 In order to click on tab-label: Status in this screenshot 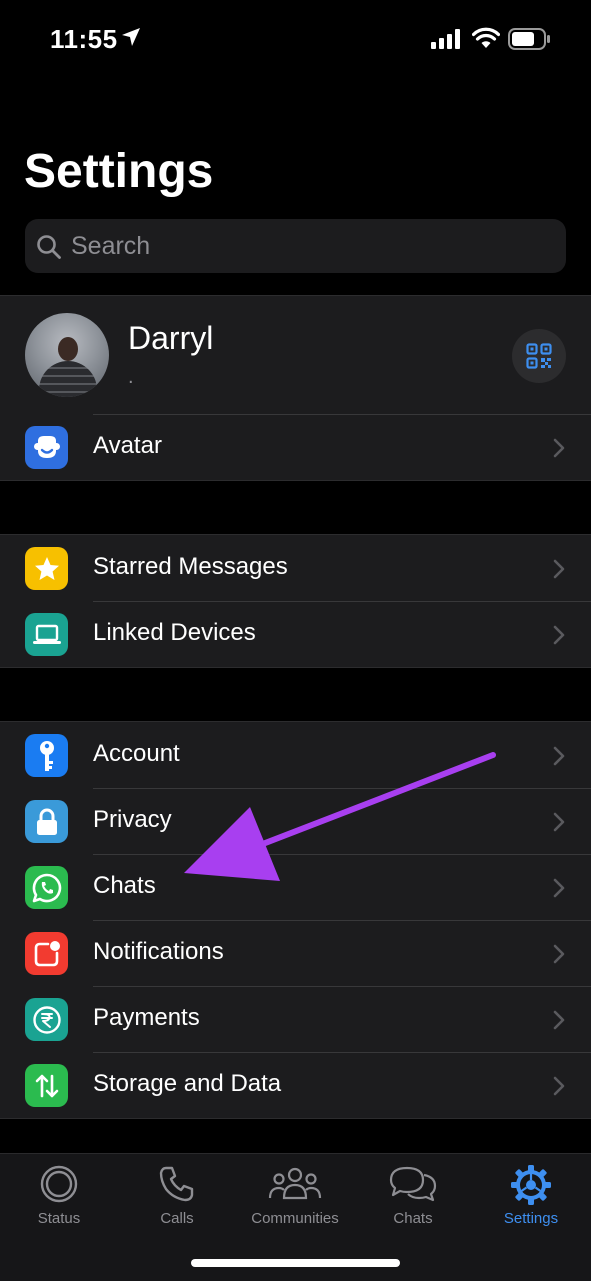, I will do `click(59, 1218)`.